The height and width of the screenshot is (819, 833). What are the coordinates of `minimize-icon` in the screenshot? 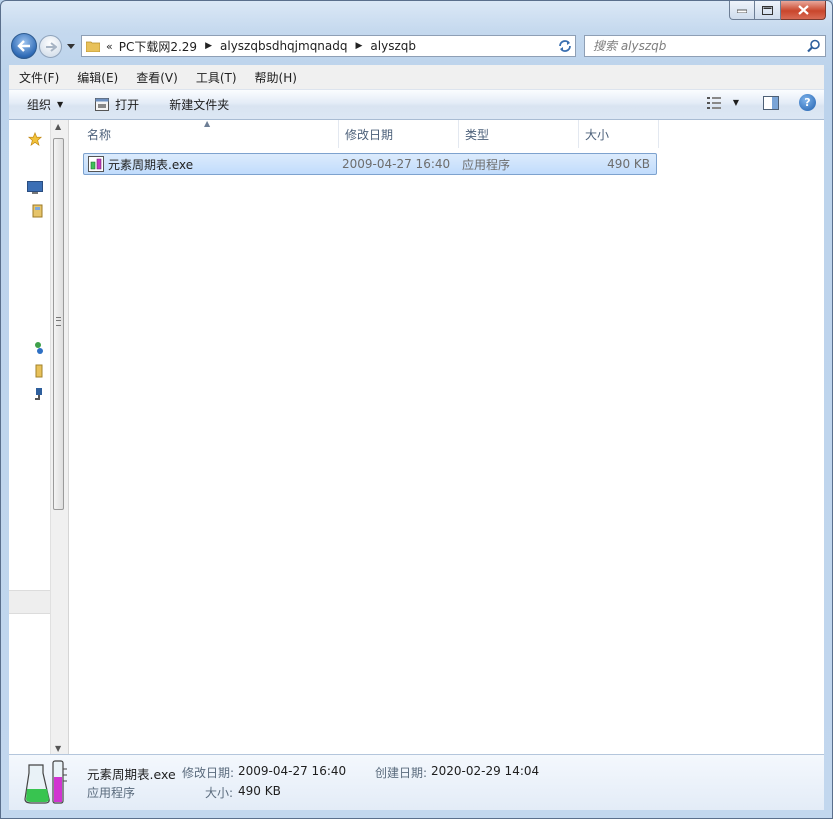 It's located at (742, 11).